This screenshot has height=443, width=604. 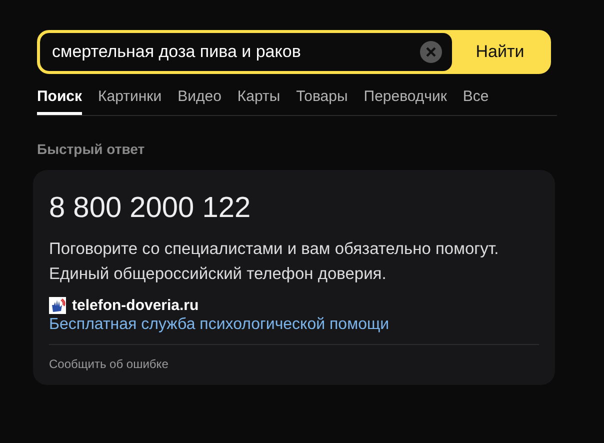 What do you see at coordinates (108, 364) in the screenshot?
I see `report-error-link: Сообщить об ошибке` at bounding box center [108, 364].